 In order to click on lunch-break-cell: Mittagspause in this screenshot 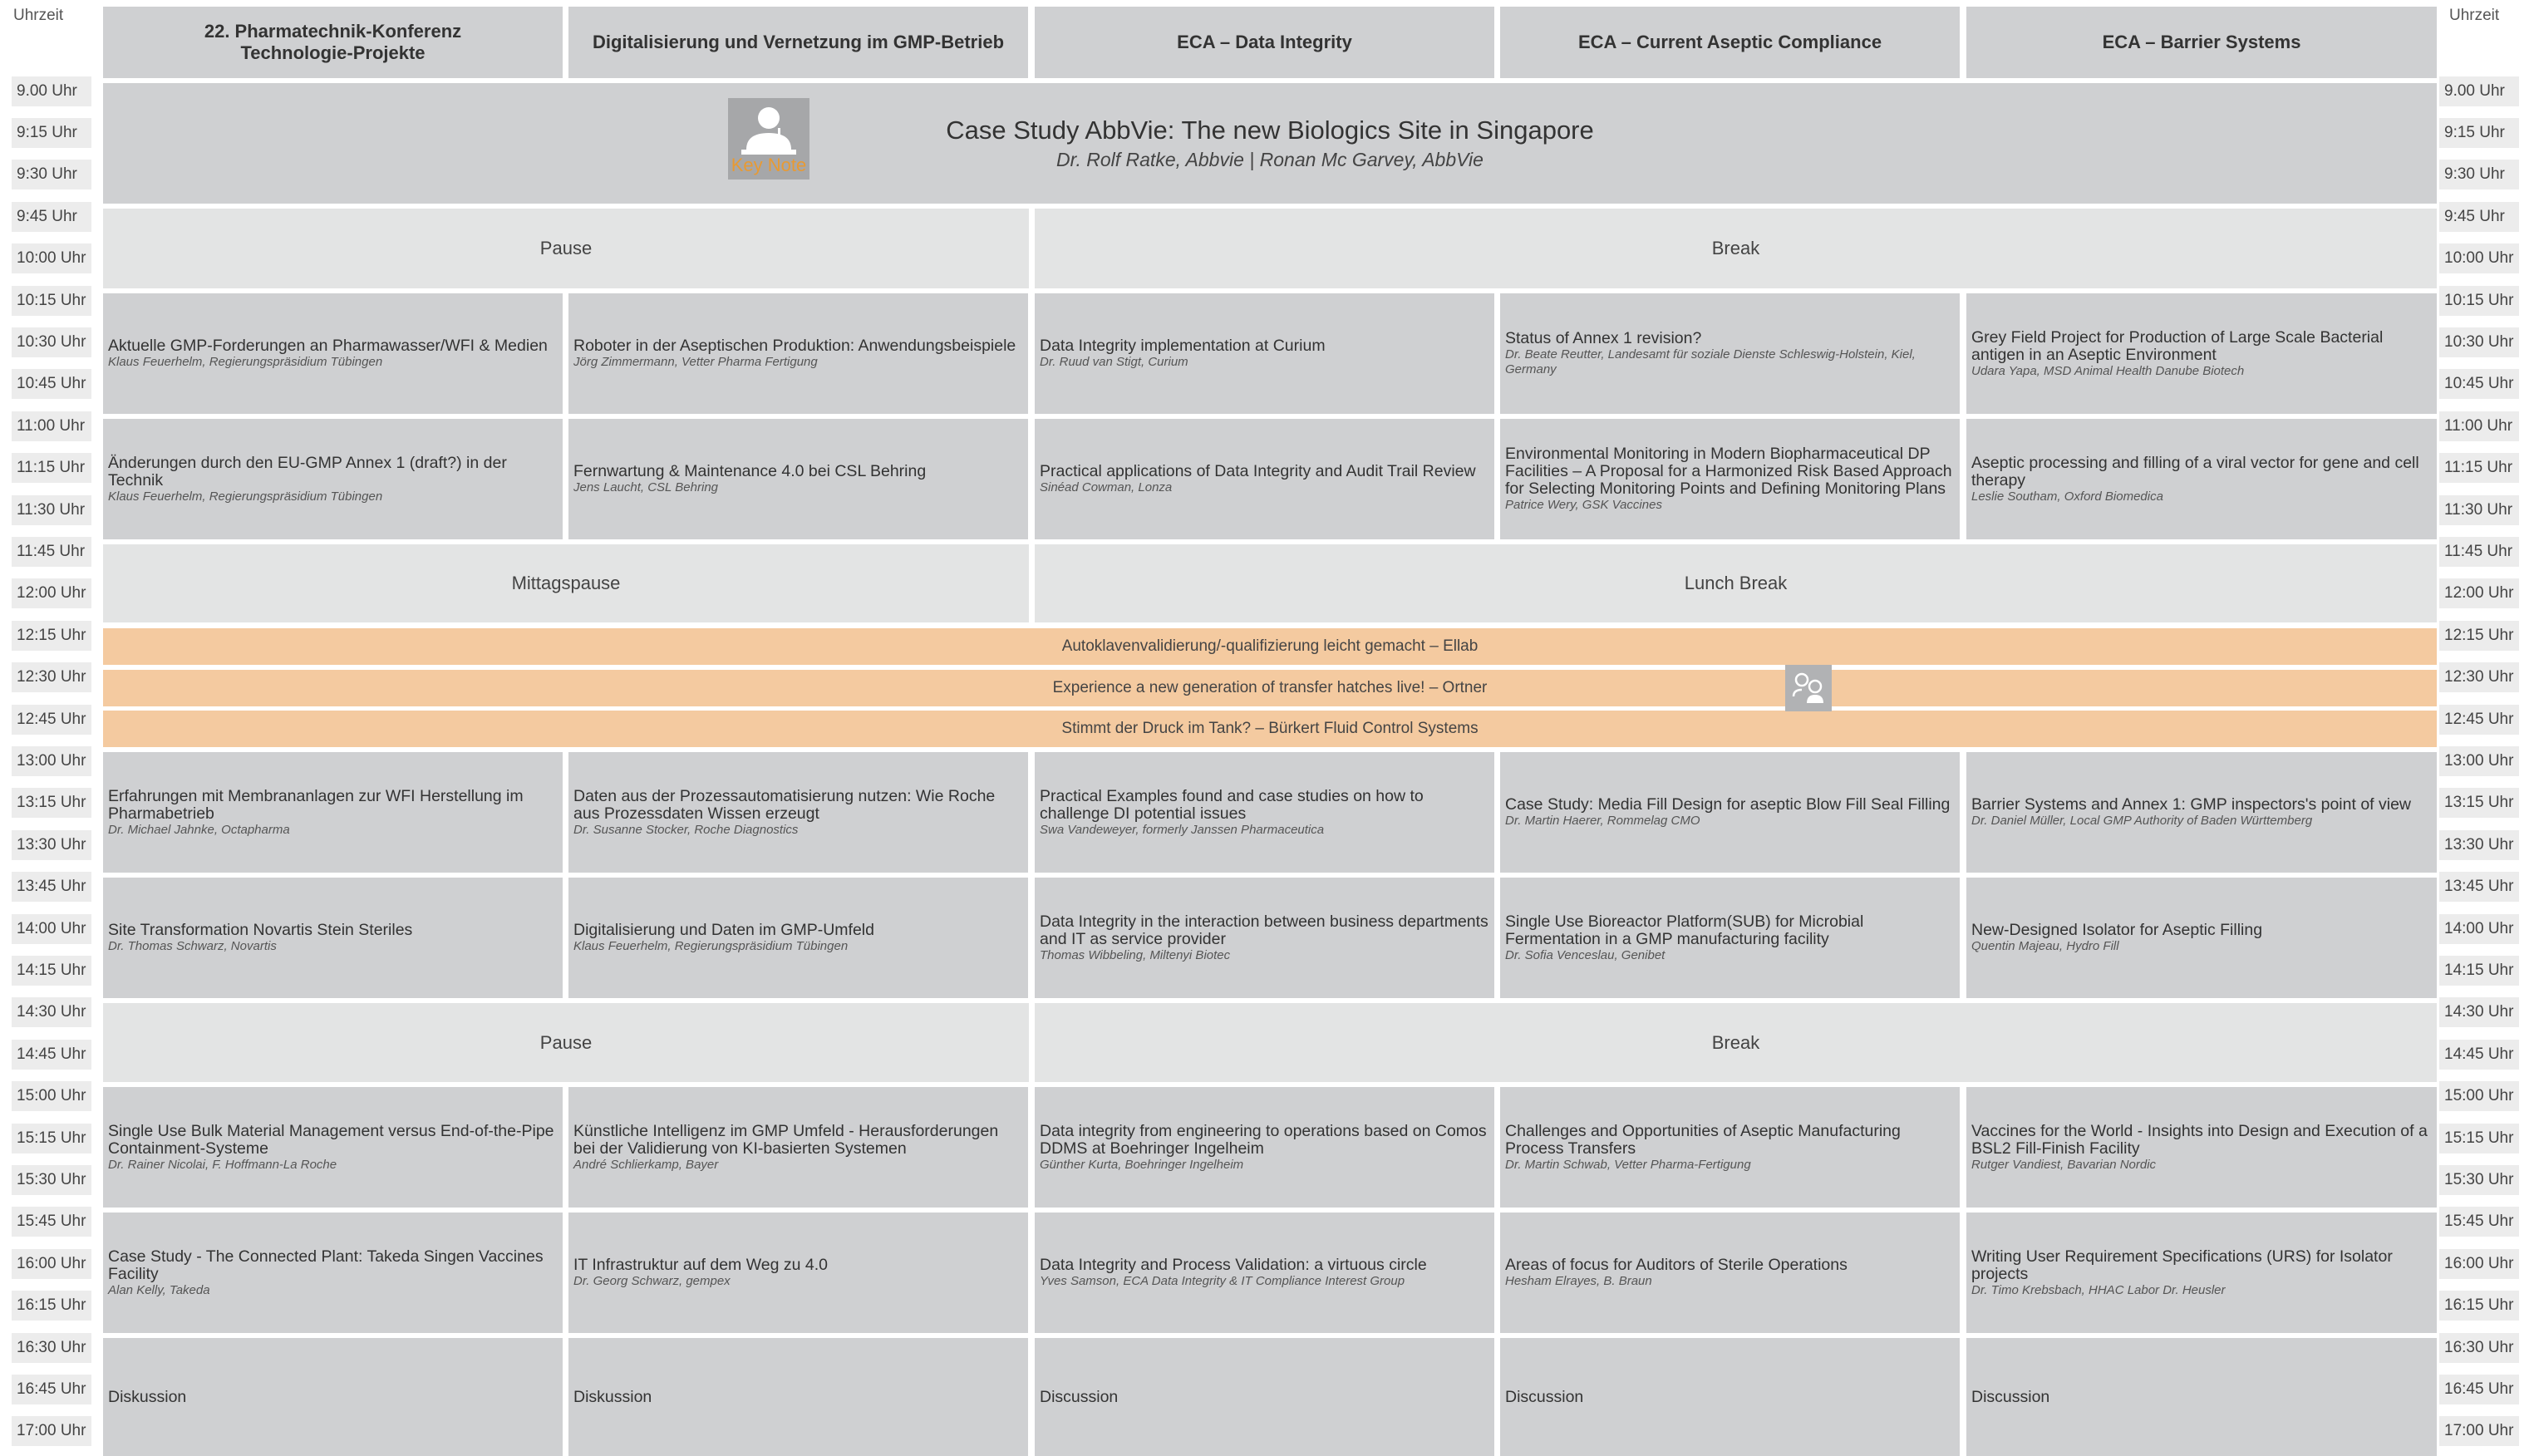, I will do `click(566, 583)`.